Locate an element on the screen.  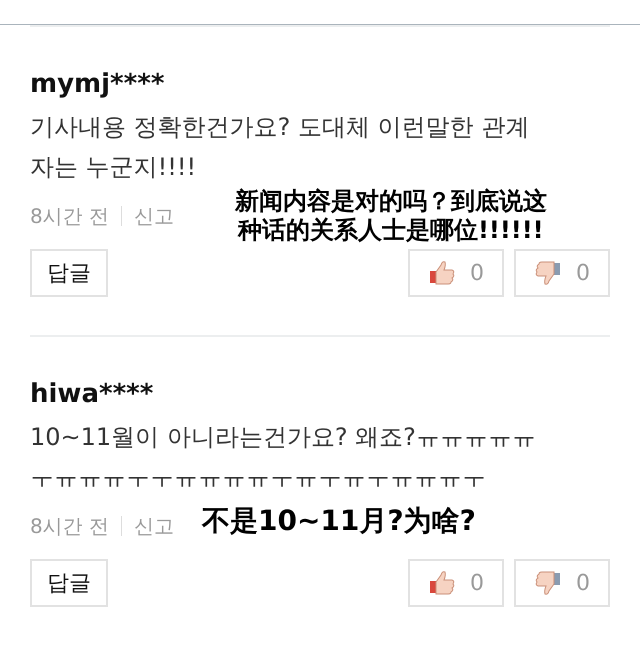
username: hiwa**** is located at coordinates (92, 394).